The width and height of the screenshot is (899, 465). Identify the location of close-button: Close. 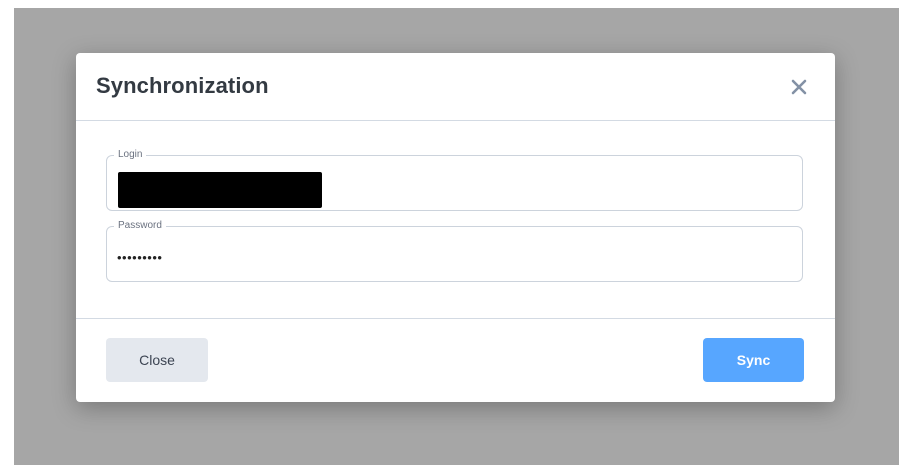
(157, 360).